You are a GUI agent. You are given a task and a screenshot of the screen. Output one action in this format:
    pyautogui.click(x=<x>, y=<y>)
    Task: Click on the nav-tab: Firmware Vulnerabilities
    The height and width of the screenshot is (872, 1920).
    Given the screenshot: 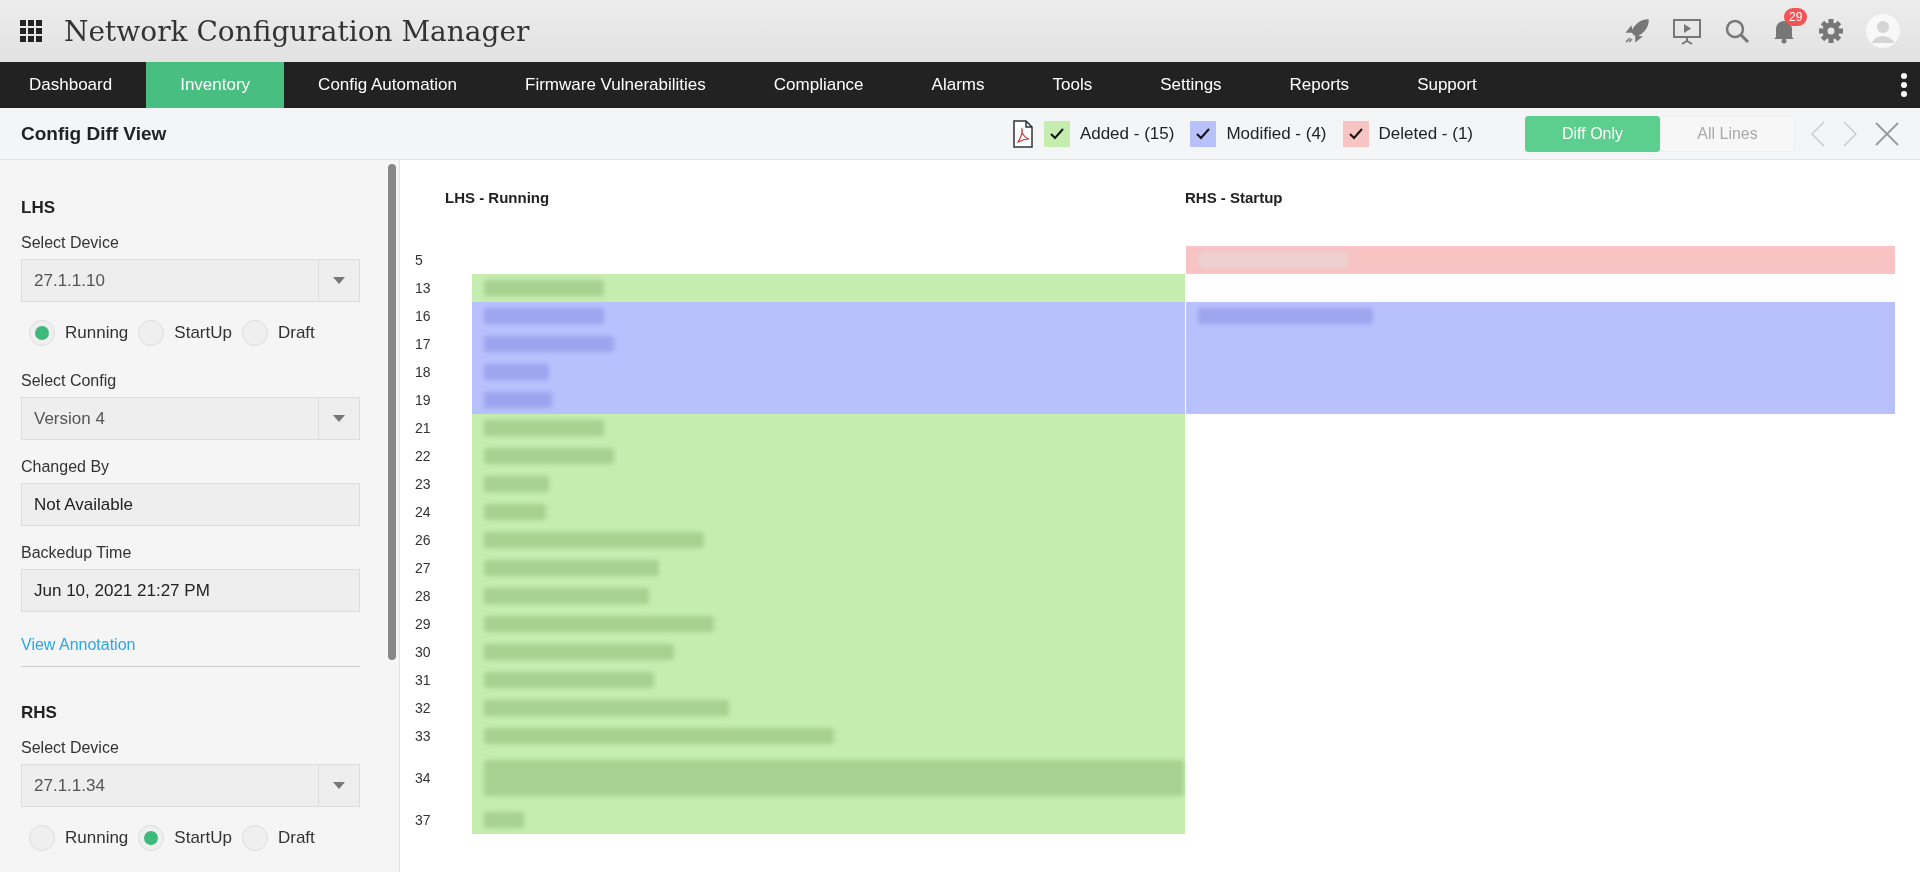 What is the action you would take?
    pyautogui.click(x=615, y=85)
    